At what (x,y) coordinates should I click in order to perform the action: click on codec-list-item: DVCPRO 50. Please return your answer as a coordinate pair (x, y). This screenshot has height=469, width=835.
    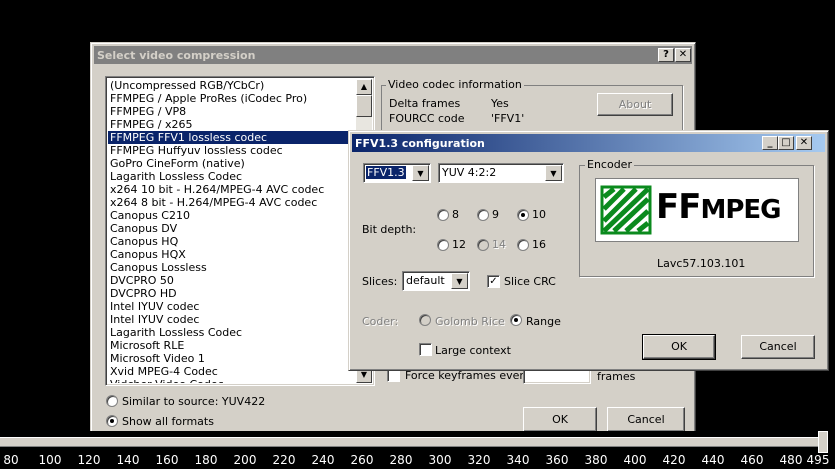
    Looking at the image, I should click on (232, 280).